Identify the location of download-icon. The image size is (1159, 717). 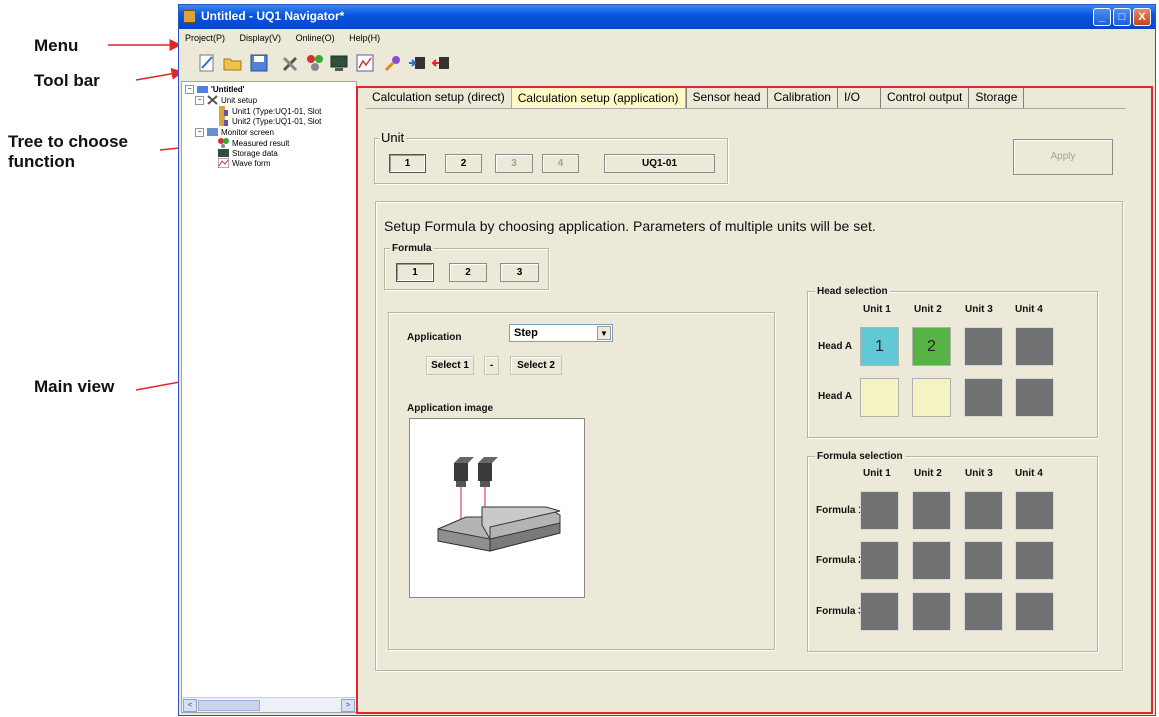
(441, 63).